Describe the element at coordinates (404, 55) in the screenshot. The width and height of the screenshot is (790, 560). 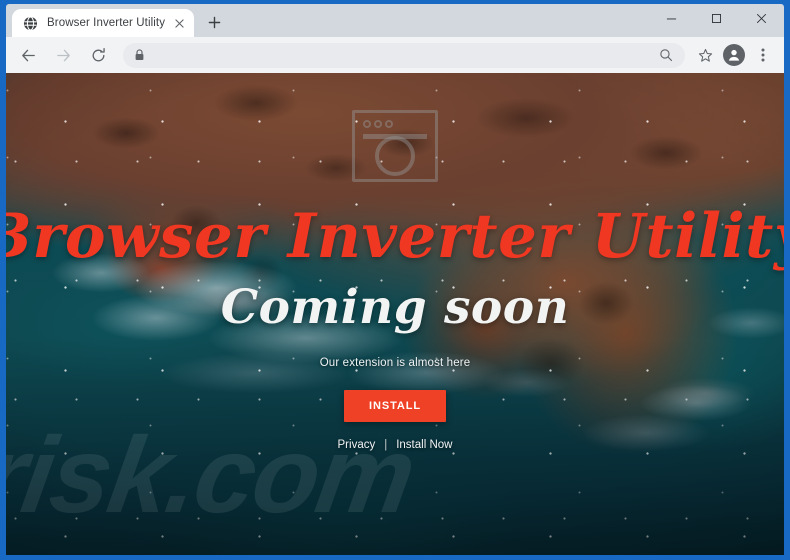
I see `address-bar` at that location.